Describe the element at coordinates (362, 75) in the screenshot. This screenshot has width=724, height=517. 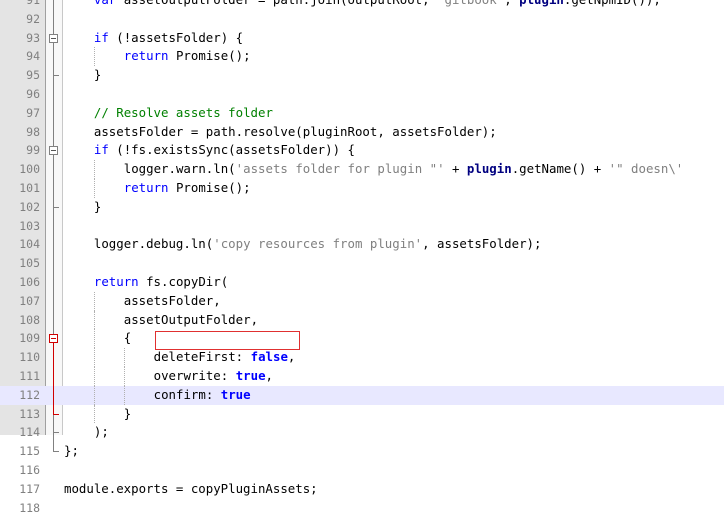
I see `code-line: 95}` at that location.